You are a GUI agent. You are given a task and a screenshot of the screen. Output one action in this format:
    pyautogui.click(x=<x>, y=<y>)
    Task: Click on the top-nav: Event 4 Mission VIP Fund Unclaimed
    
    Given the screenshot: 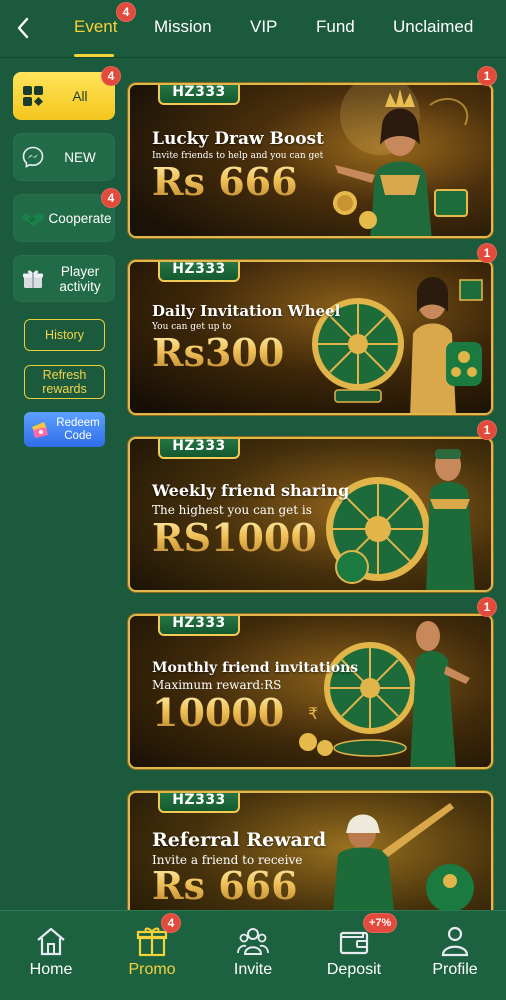 What is the action you would take?
    pyautogui.click(x=253, y=29)
    